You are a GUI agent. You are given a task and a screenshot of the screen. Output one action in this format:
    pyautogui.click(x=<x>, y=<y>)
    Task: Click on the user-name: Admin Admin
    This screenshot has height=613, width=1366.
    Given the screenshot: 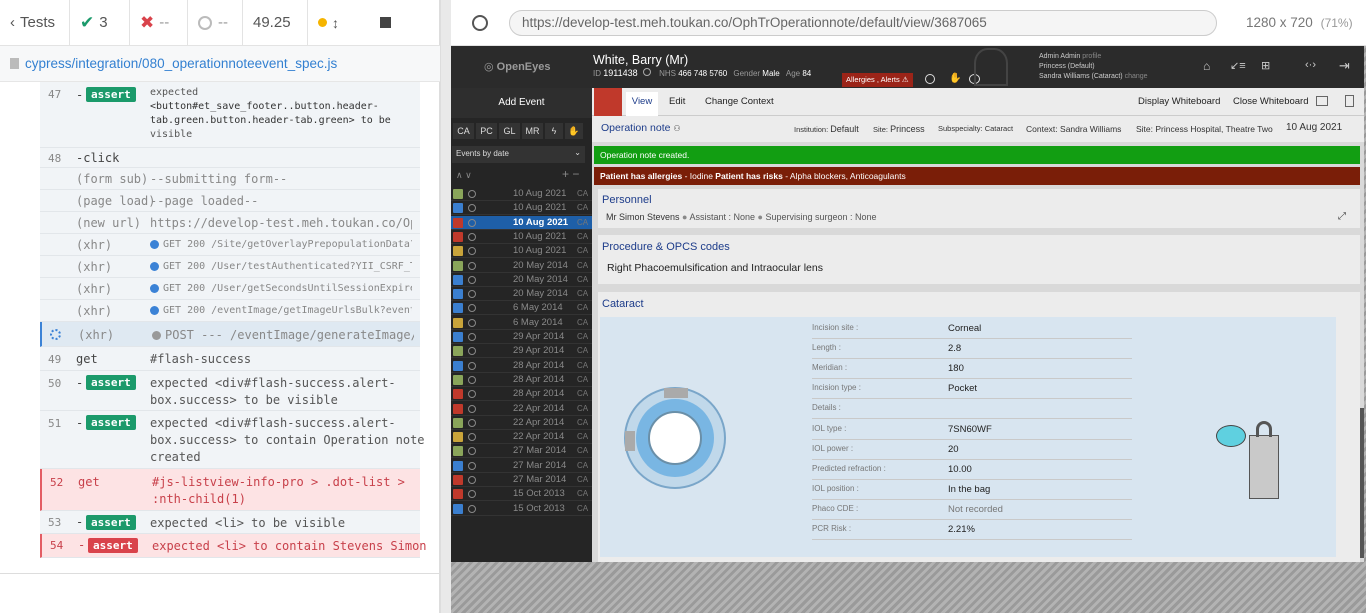 What is the action you would take?
    pyautogui.click(x=1060, y=56)
    